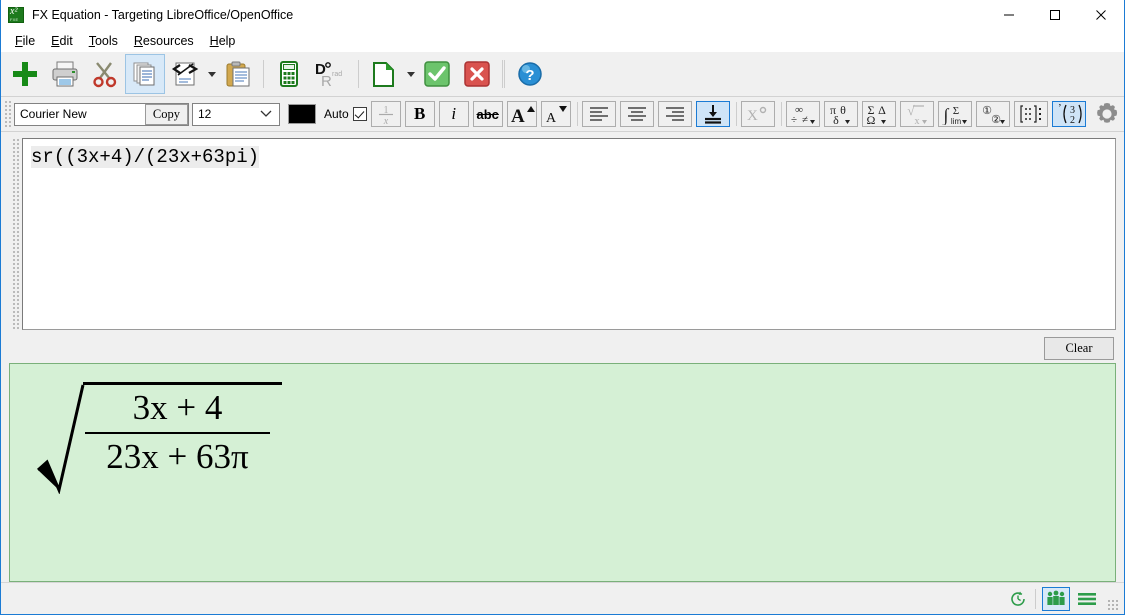  What do you see at coordinates (145, 157) in the screenshot?
I see `equation-input-text: sr((3x+4)/(23x+63pi)` at bounding box center [145, 157].